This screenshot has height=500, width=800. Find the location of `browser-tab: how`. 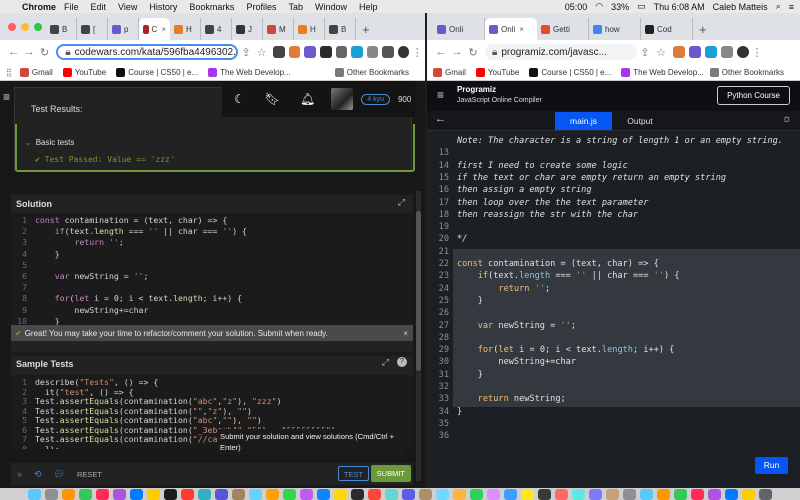

browser-tab: how is located at coordinates (615, 29).